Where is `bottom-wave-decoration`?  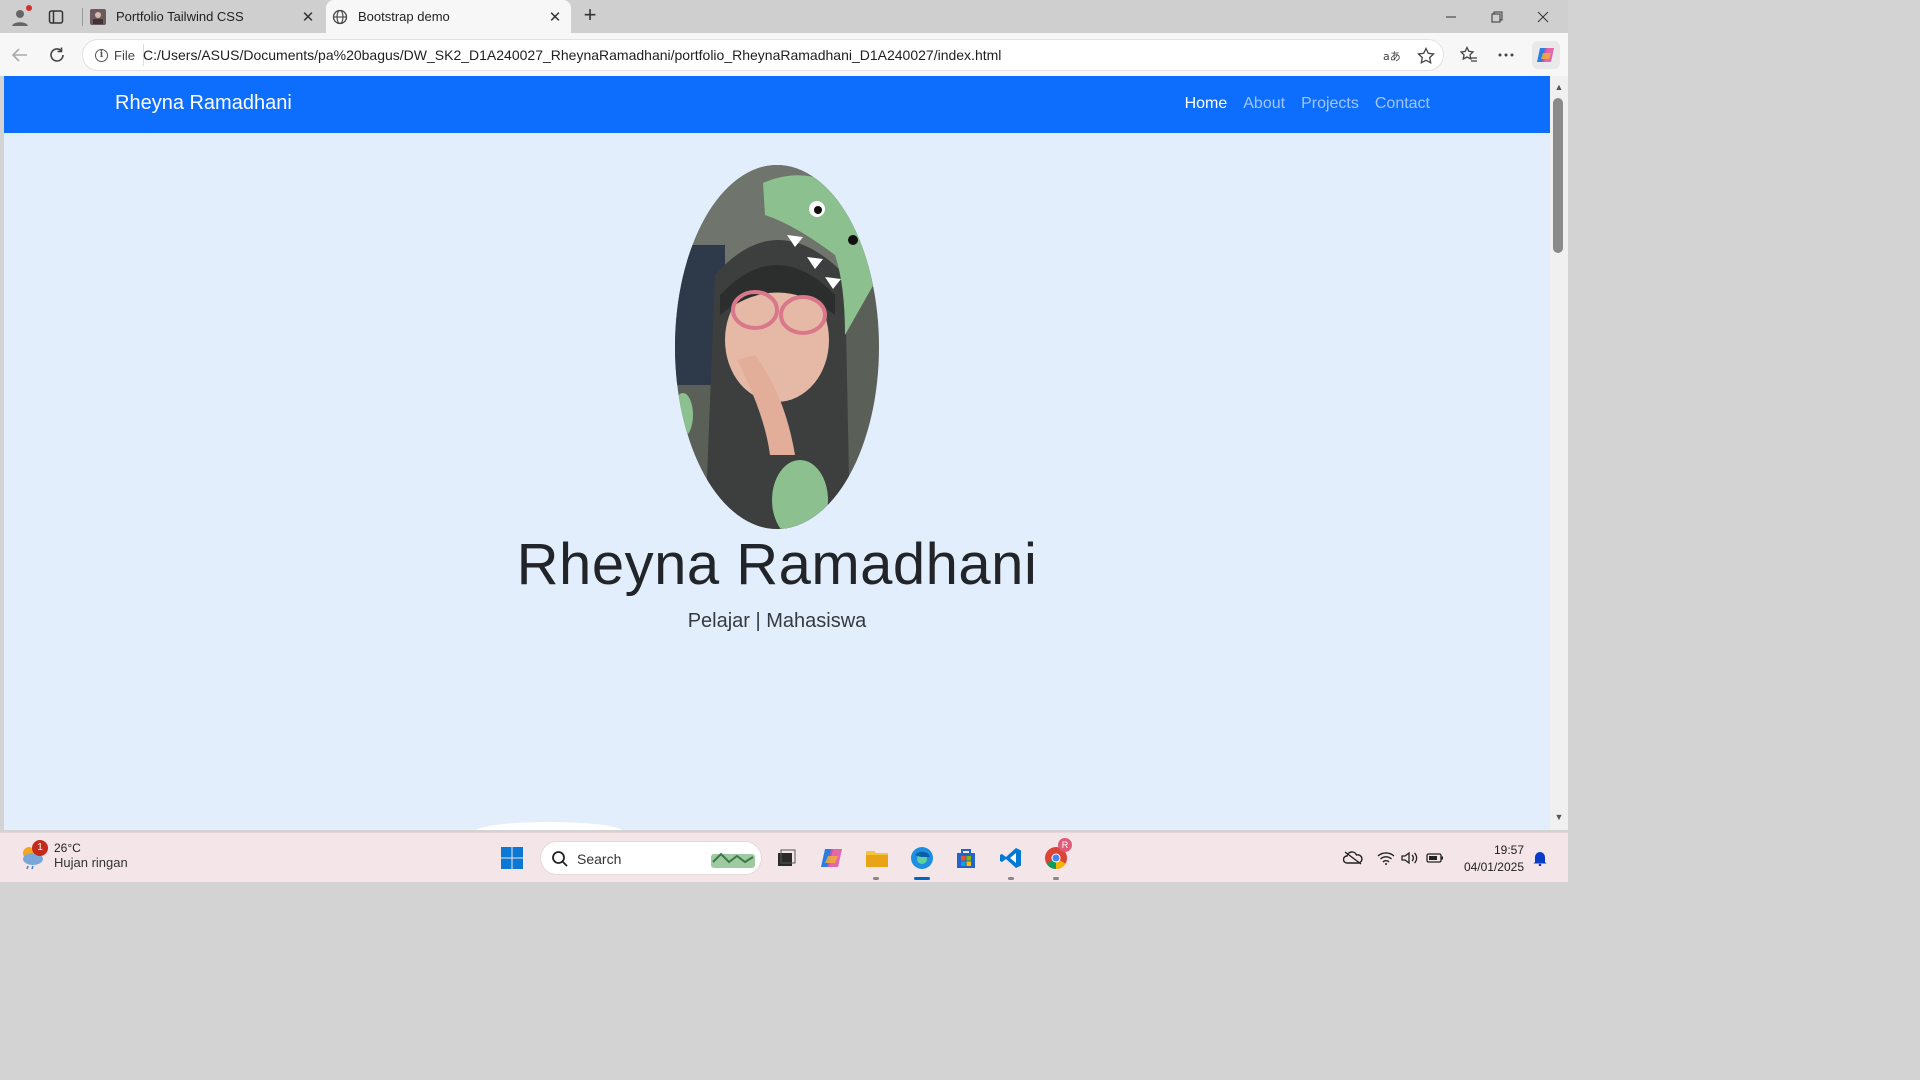 bottom-wave-decoration is located at coordinates (549, 826).